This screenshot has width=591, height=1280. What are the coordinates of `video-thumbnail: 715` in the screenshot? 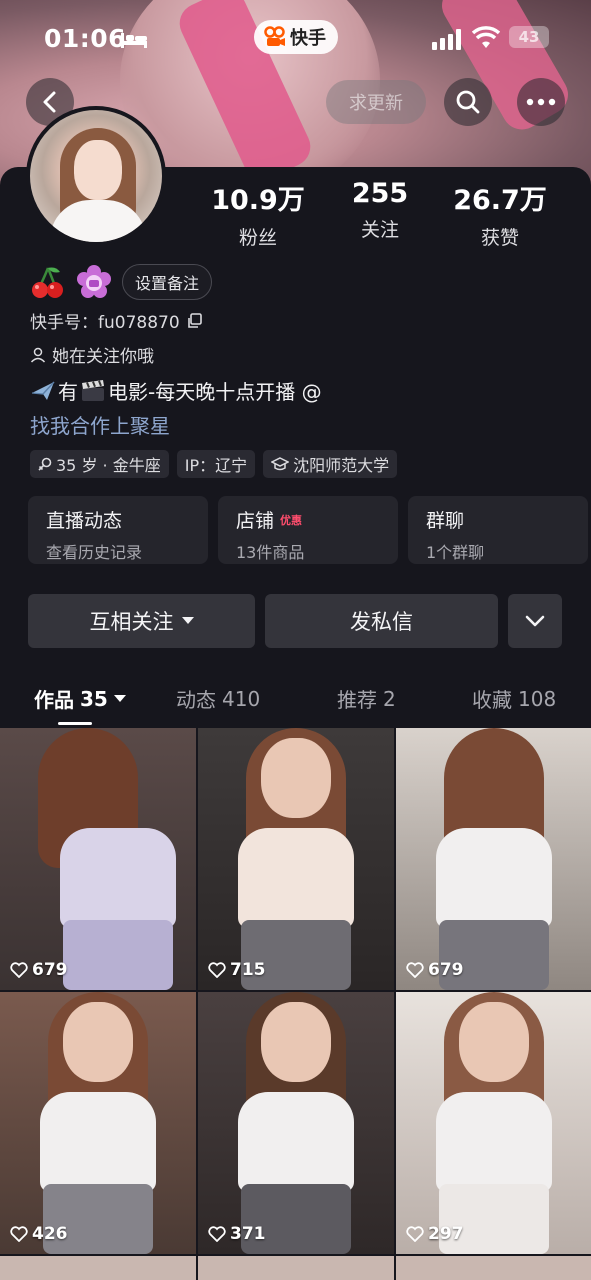 It's located at (296, 859).